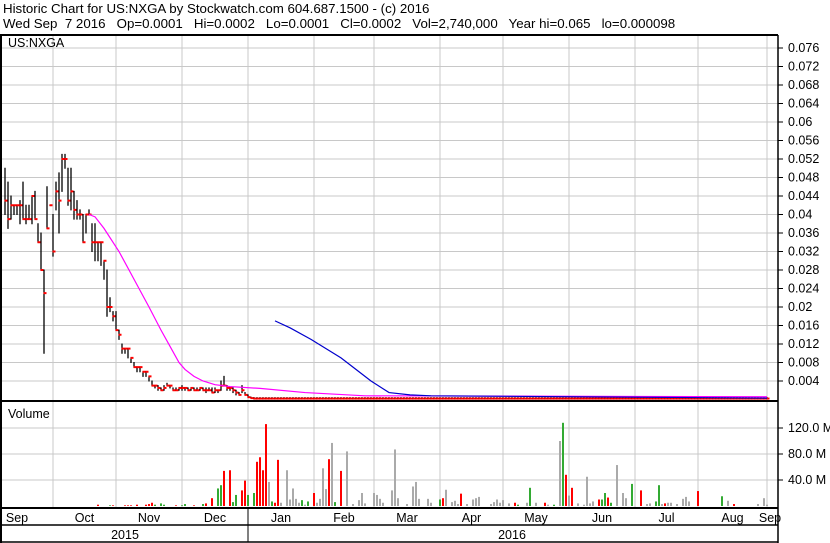 This screenshot has width=830, height=543. I want to click on price-tick-label: 0.068, so click(803, 85).